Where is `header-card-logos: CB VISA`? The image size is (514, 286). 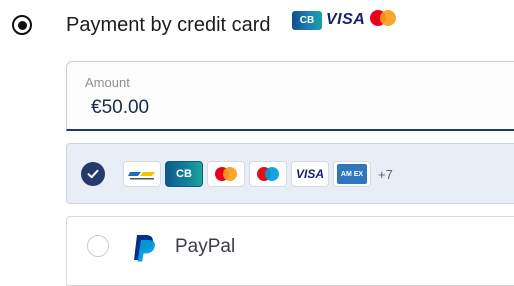
header-card-logos: CB VISA is located at coordinates (345, 20).